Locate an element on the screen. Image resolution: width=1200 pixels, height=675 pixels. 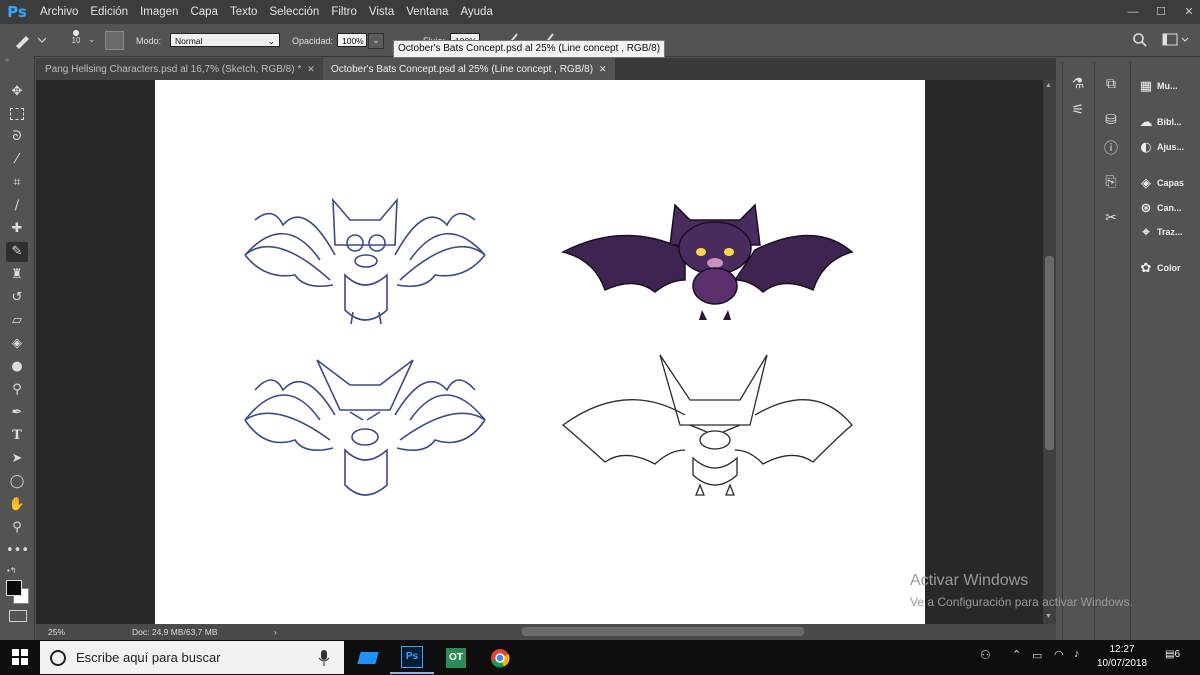
glyphs-icon: ⎘ is located at coordinates (1111, 182).